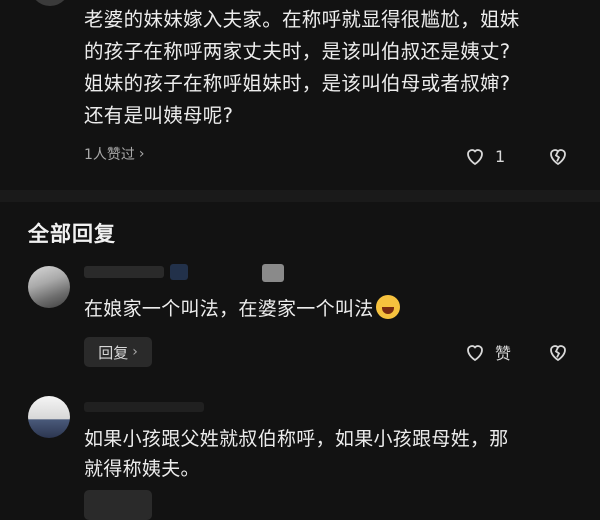 The width and height of the screenshot is (600, 520). I want to click on comment-line: 就得称姨夫。, so click(142, 469).